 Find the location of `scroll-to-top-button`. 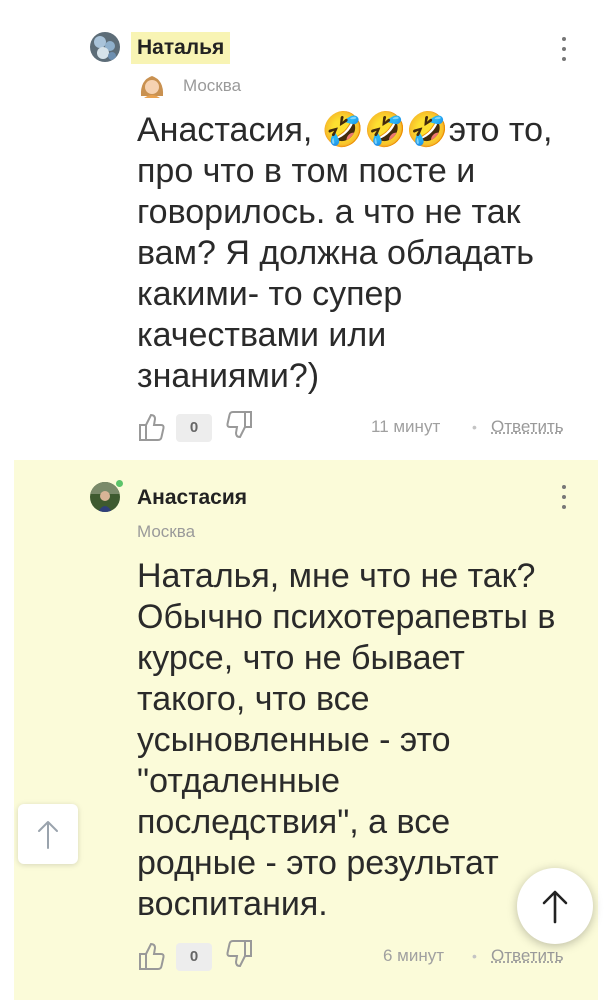

scroll-to-top-button is located at coordinates (48, 834).